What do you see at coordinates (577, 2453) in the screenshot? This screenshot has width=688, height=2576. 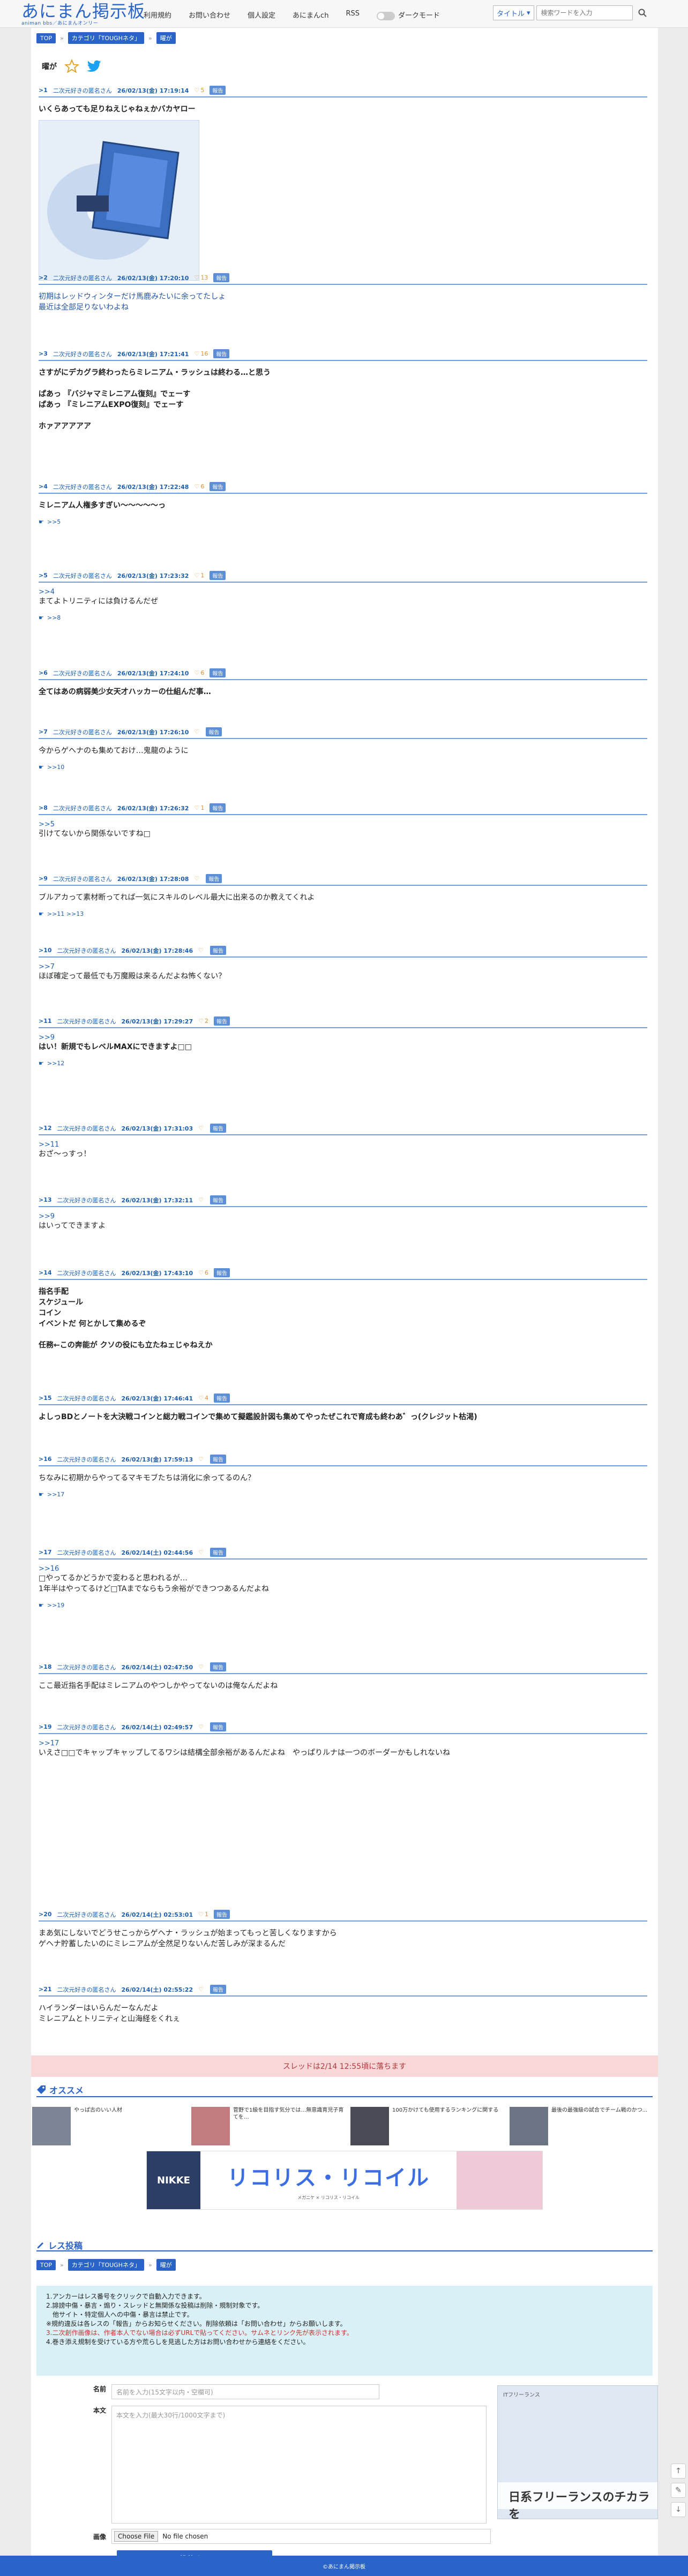 I see `side-ad: ITフリーランス 日系フリーランスのチカラを` at bounding box center [577, 2453].